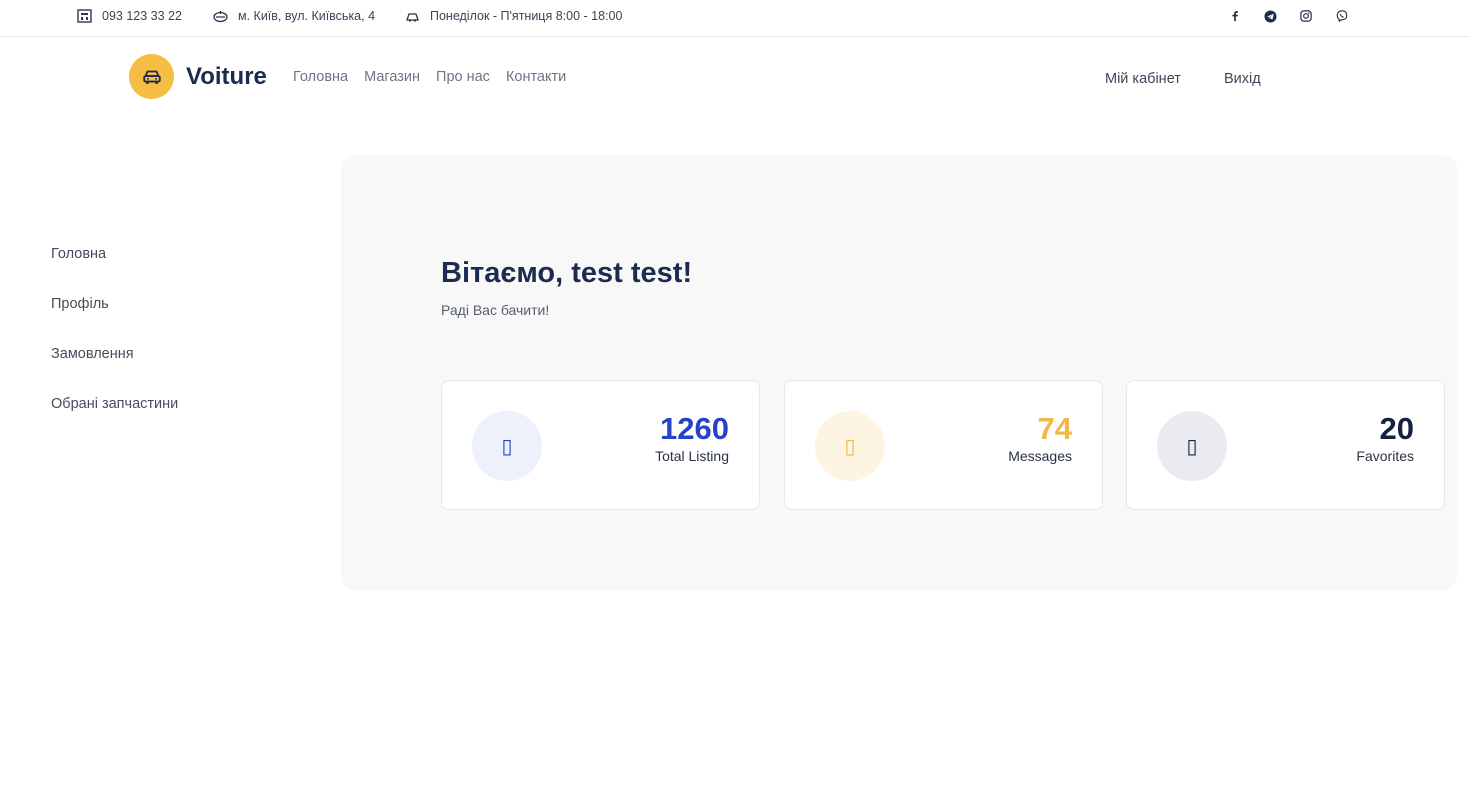 The width and height of the screenshot is (1469, 797). I want to click on site-logo: Voiture, so click(198, 76).